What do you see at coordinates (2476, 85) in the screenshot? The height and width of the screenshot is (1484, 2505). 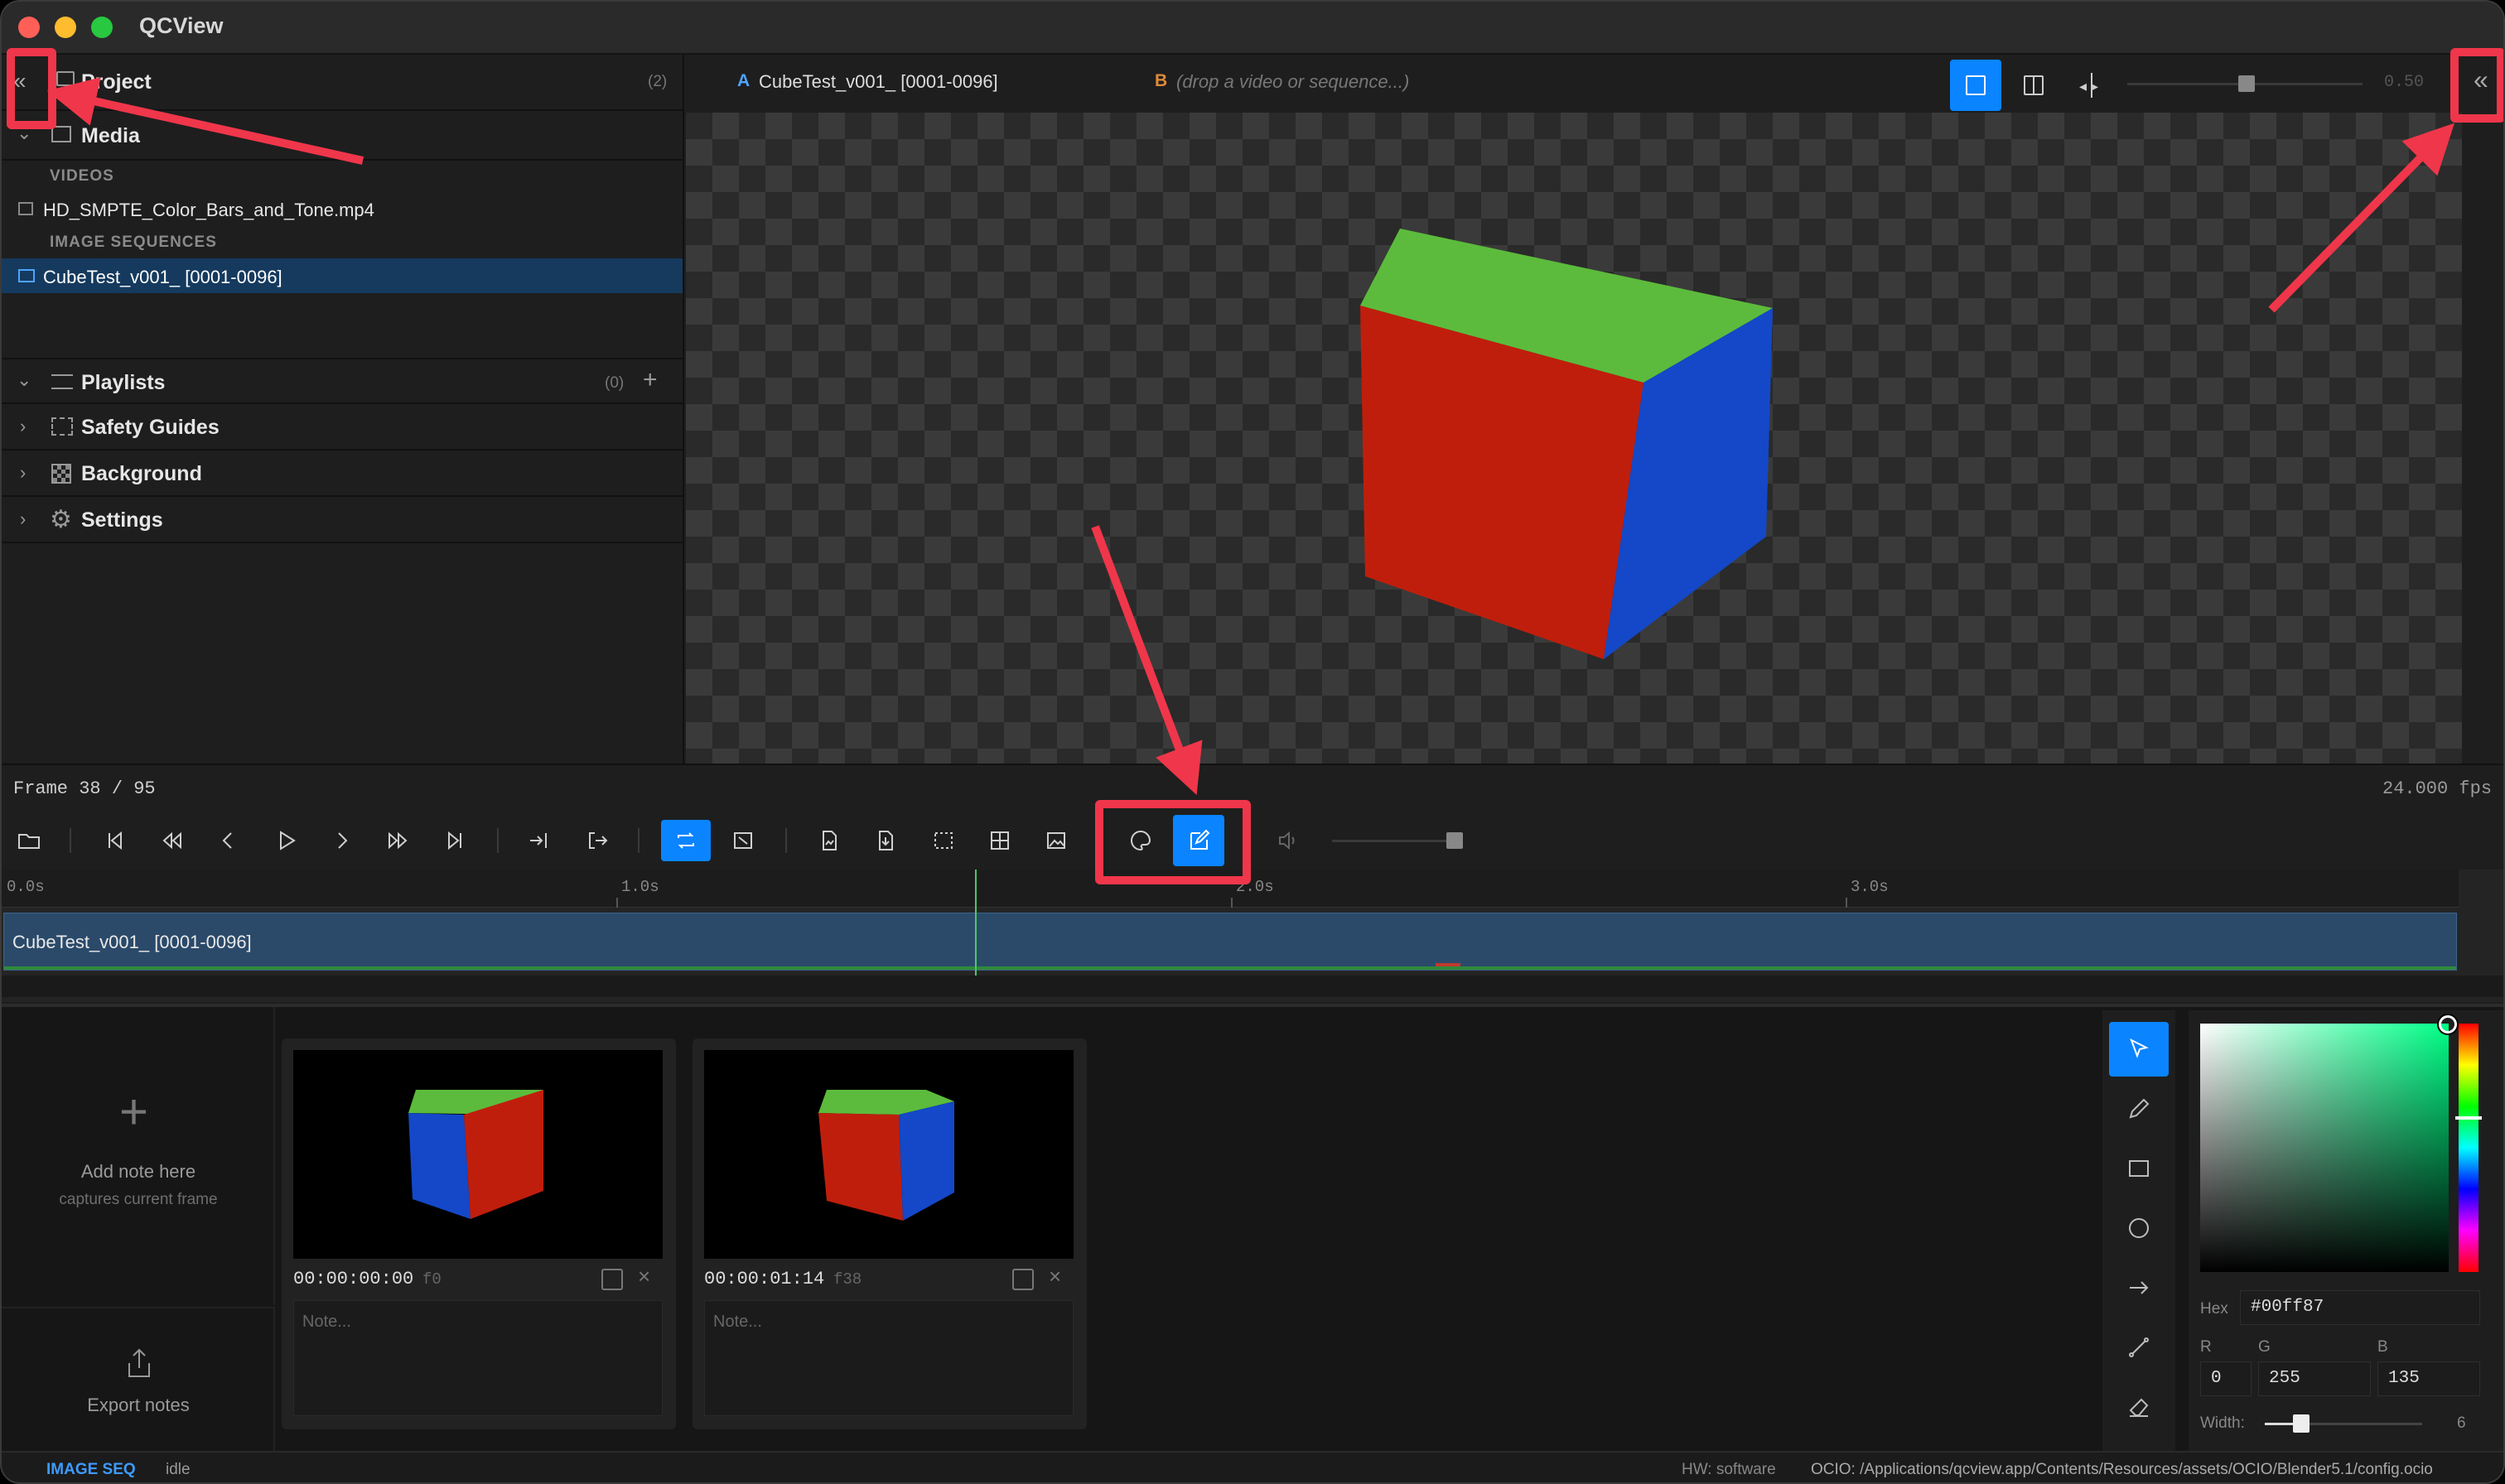 I see `annotation-highlight-right` at bounding box center [2476, 85].